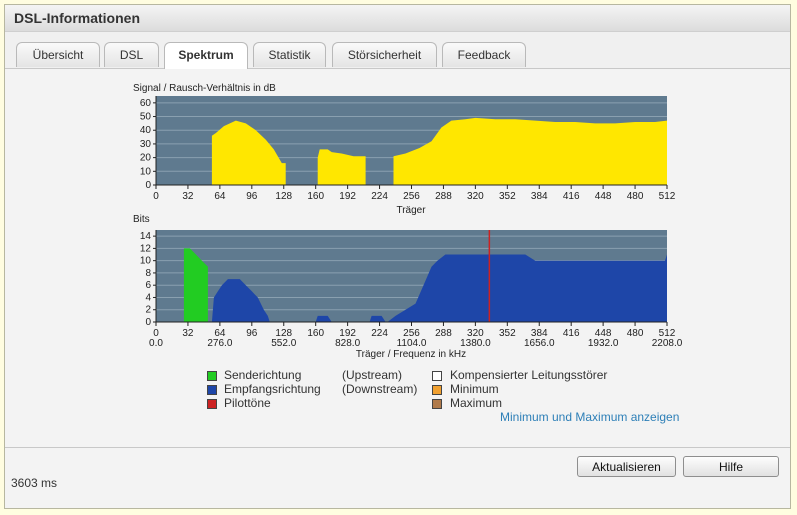 Image resolution: width=797 pixels, height=515 pixels. I want to click on snr-chart-title: Signal / Rausch-Verhältnis in dB, so click(204, 88).